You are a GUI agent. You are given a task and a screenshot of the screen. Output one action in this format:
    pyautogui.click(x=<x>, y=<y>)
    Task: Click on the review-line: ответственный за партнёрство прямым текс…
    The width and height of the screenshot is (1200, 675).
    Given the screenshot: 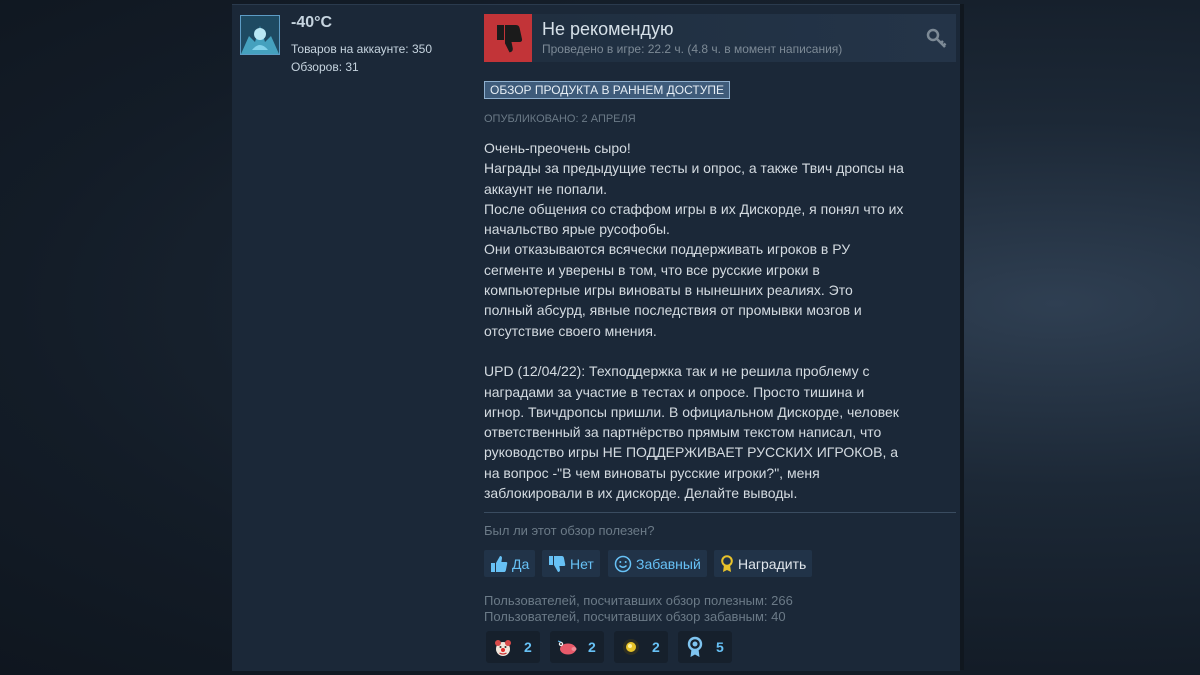 What is the action you would take?
    pyautogui.click(x=683, y=432)
    